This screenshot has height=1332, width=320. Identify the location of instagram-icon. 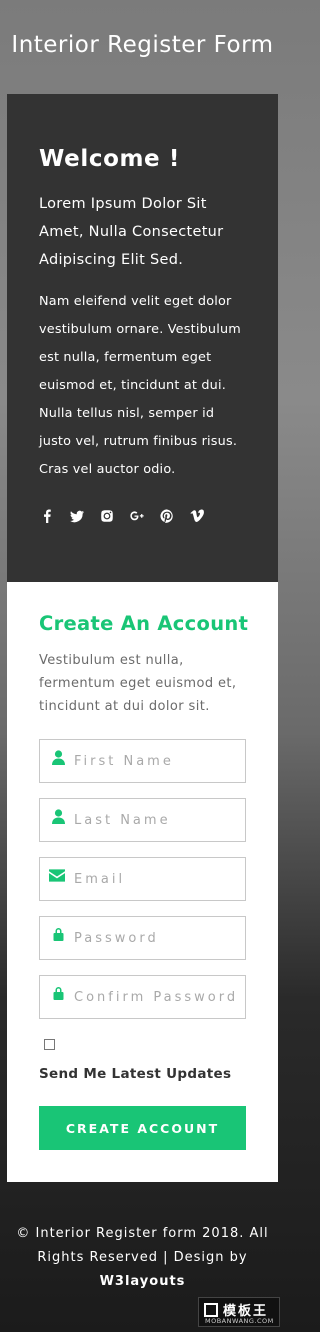
(107, 516).